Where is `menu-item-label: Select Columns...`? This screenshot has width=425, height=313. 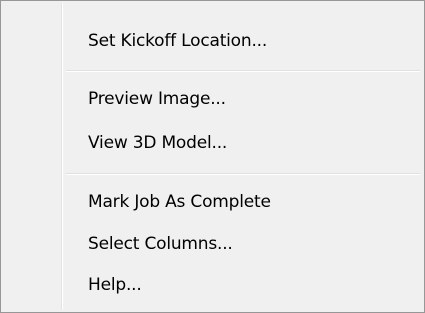 menu-item-label: Select Columns... is located at coordinates (160, 244).